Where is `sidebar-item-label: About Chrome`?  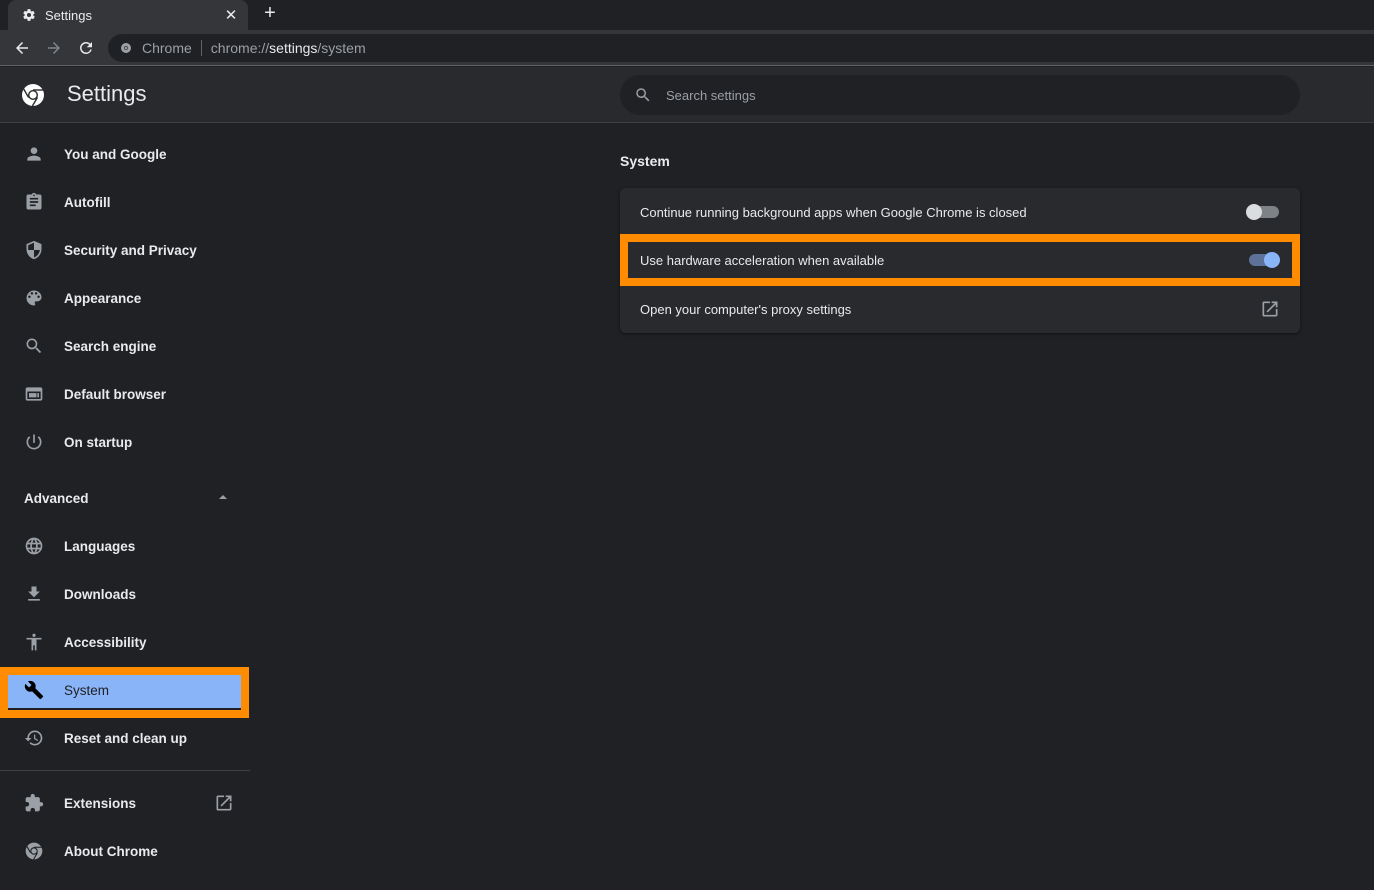
sidebar-item-label: About Chrome is located at coordinates (111, 851).